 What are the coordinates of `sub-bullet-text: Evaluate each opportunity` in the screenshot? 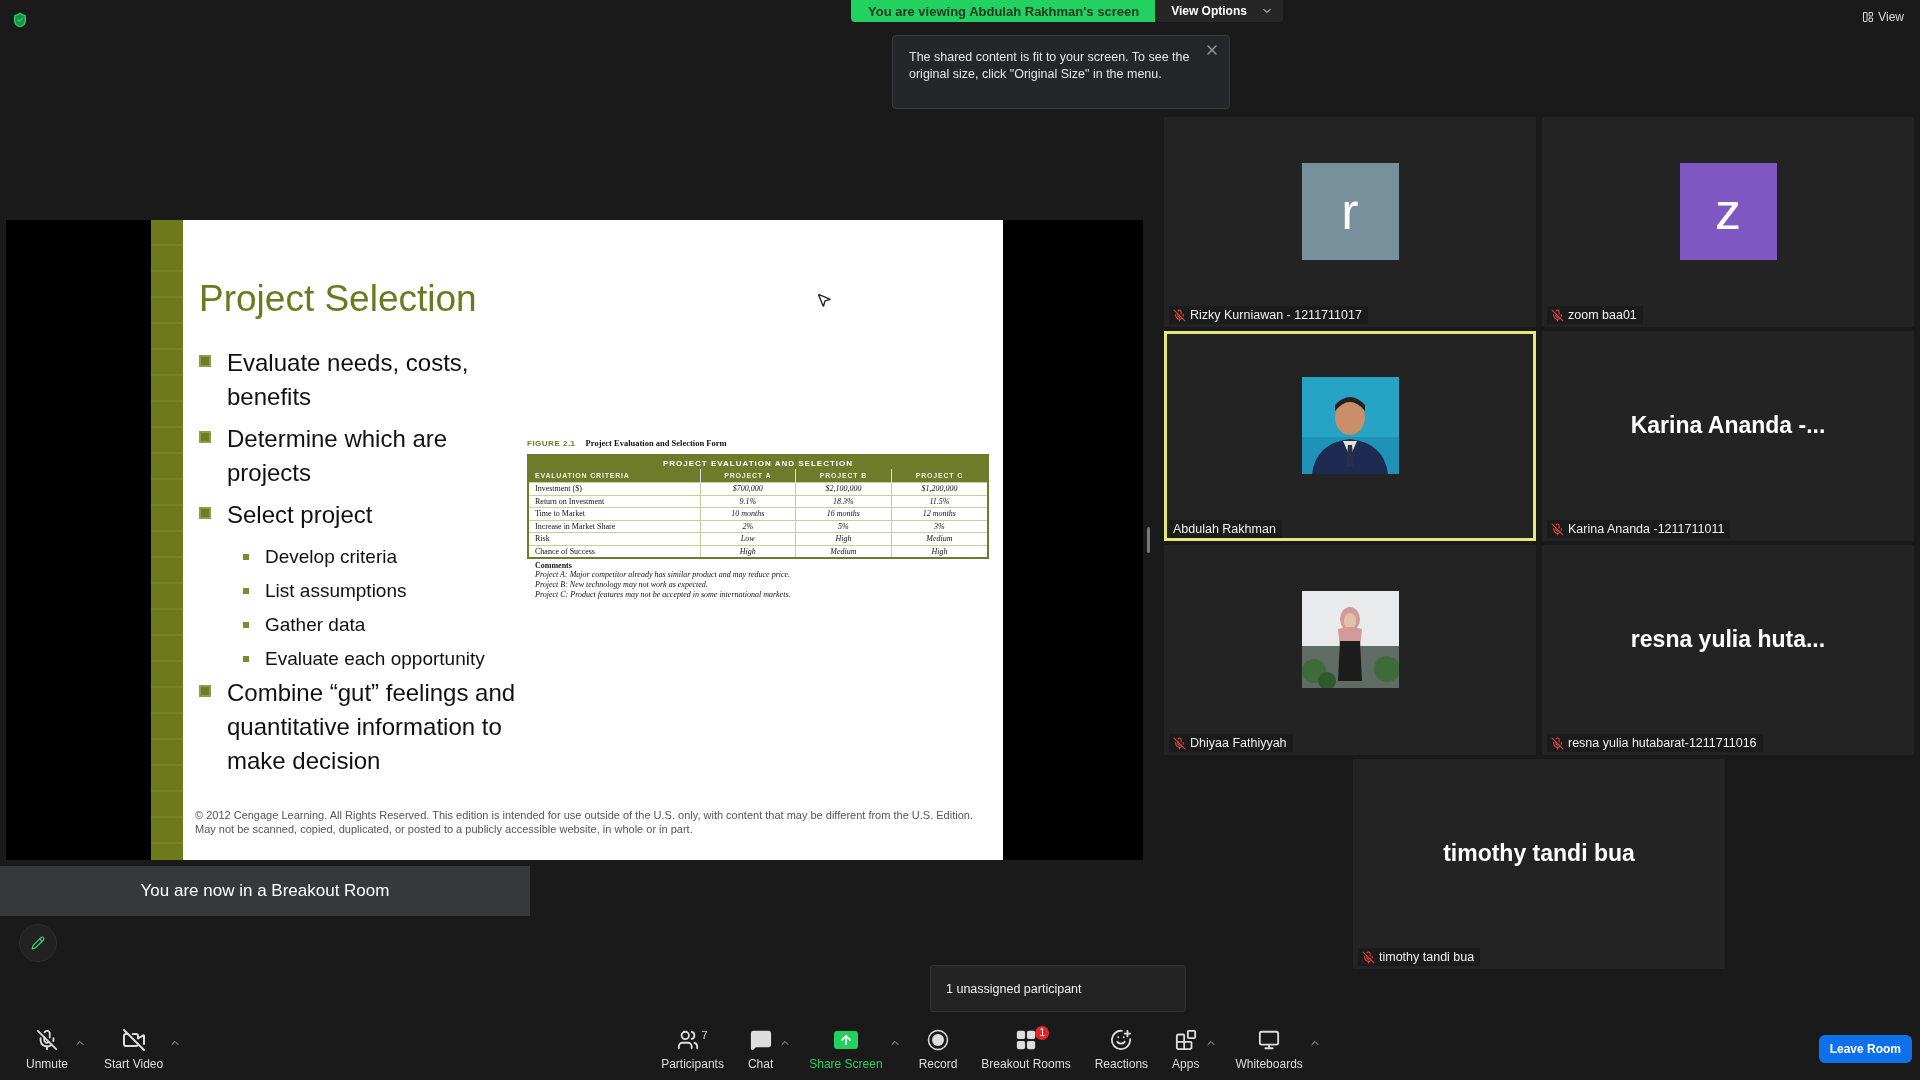 It's located at (375, 659).